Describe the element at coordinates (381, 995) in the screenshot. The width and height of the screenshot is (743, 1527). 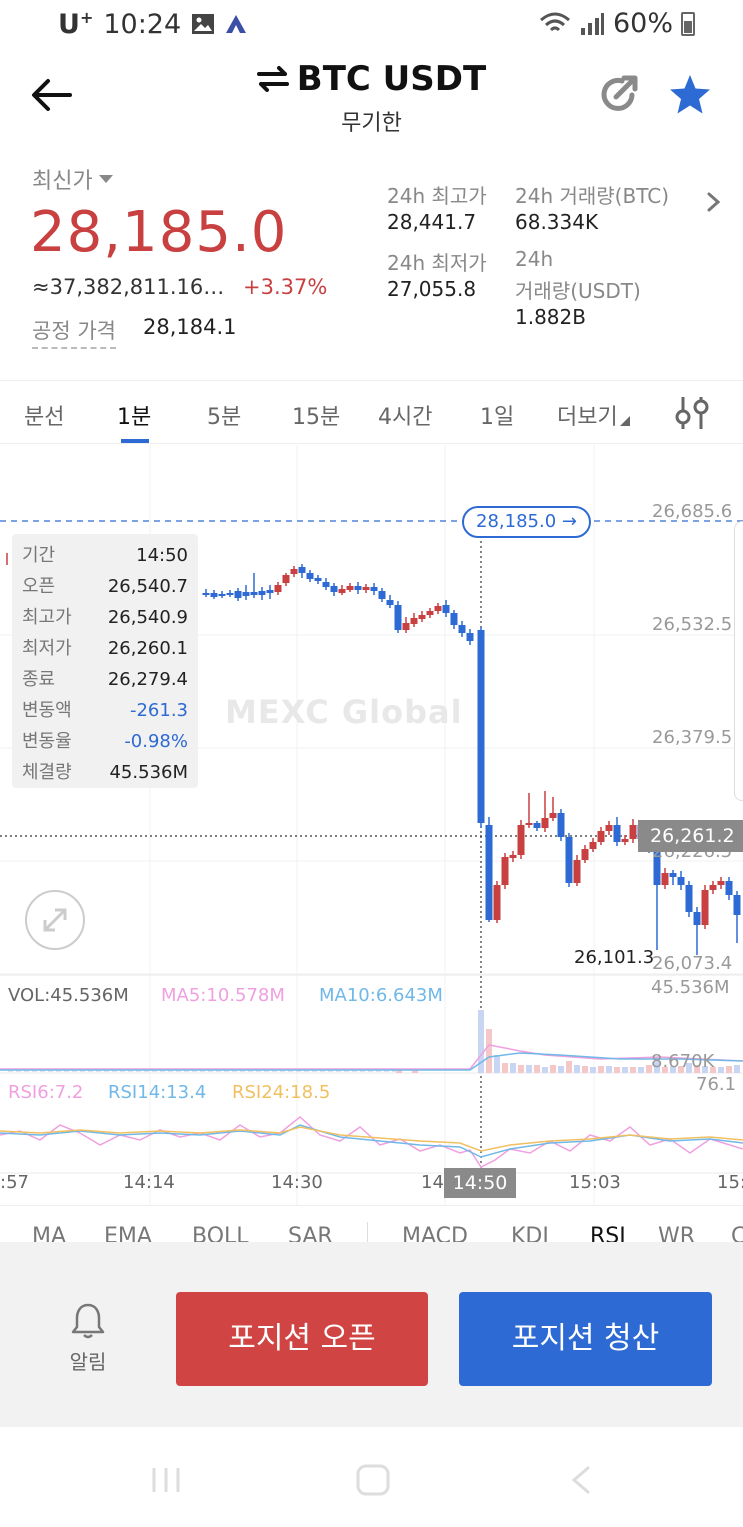
I see `ma10-label: MA10:6.643M` at that location.